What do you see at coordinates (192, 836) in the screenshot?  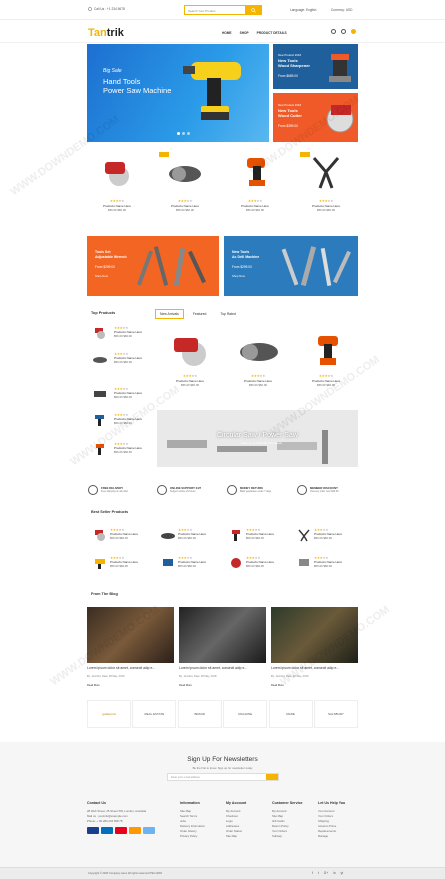 I see `footer-link: Privacy Policy` at bounding box center [192, 836].